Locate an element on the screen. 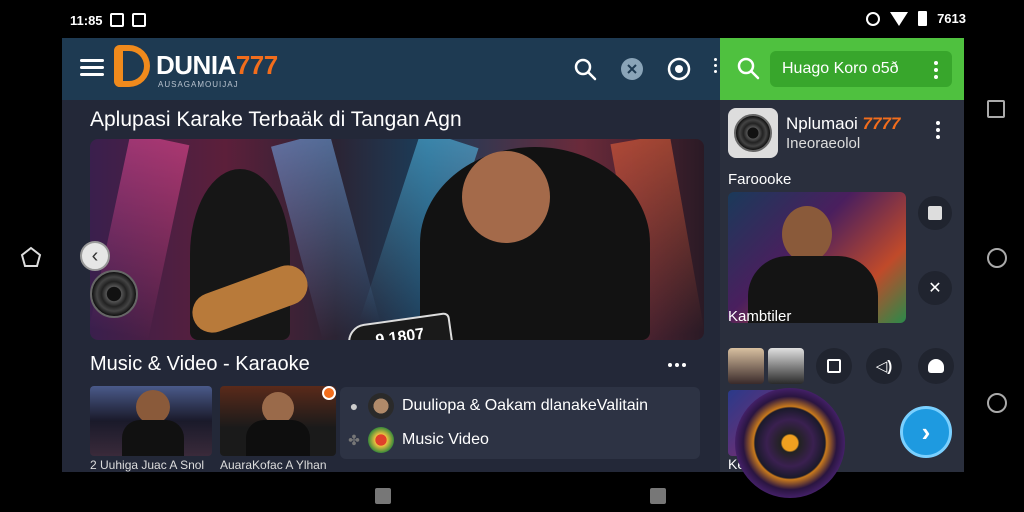 This screenshot has height=512, width=1024. search-input: Huago Koro o5ð is located at coordinates (861, 69).